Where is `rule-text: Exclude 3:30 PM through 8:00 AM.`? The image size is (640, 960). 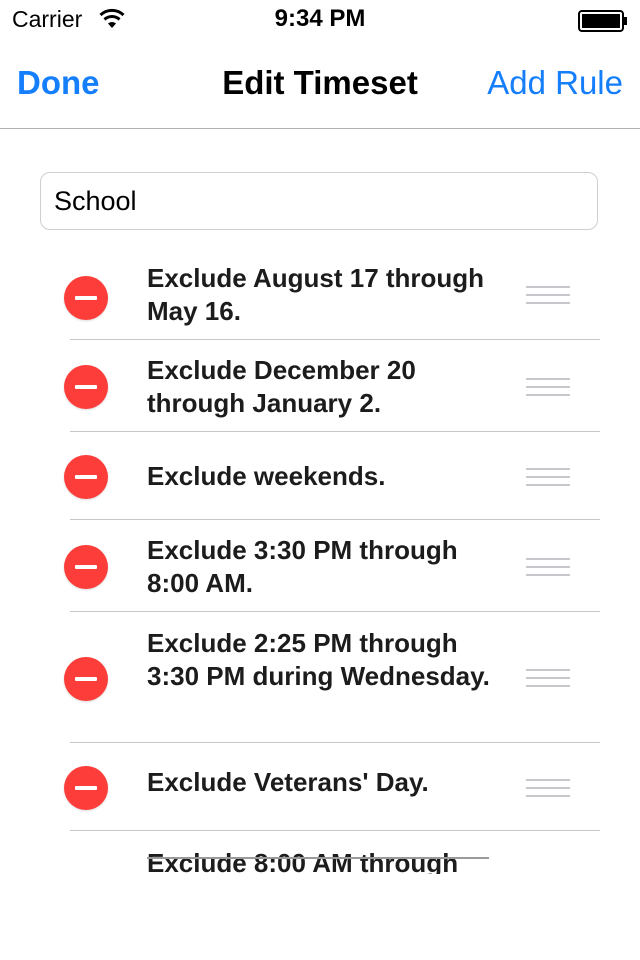 rule-text: Exclude 3:30 PM through 8:00 AM. is located at coordinates (302, 566).